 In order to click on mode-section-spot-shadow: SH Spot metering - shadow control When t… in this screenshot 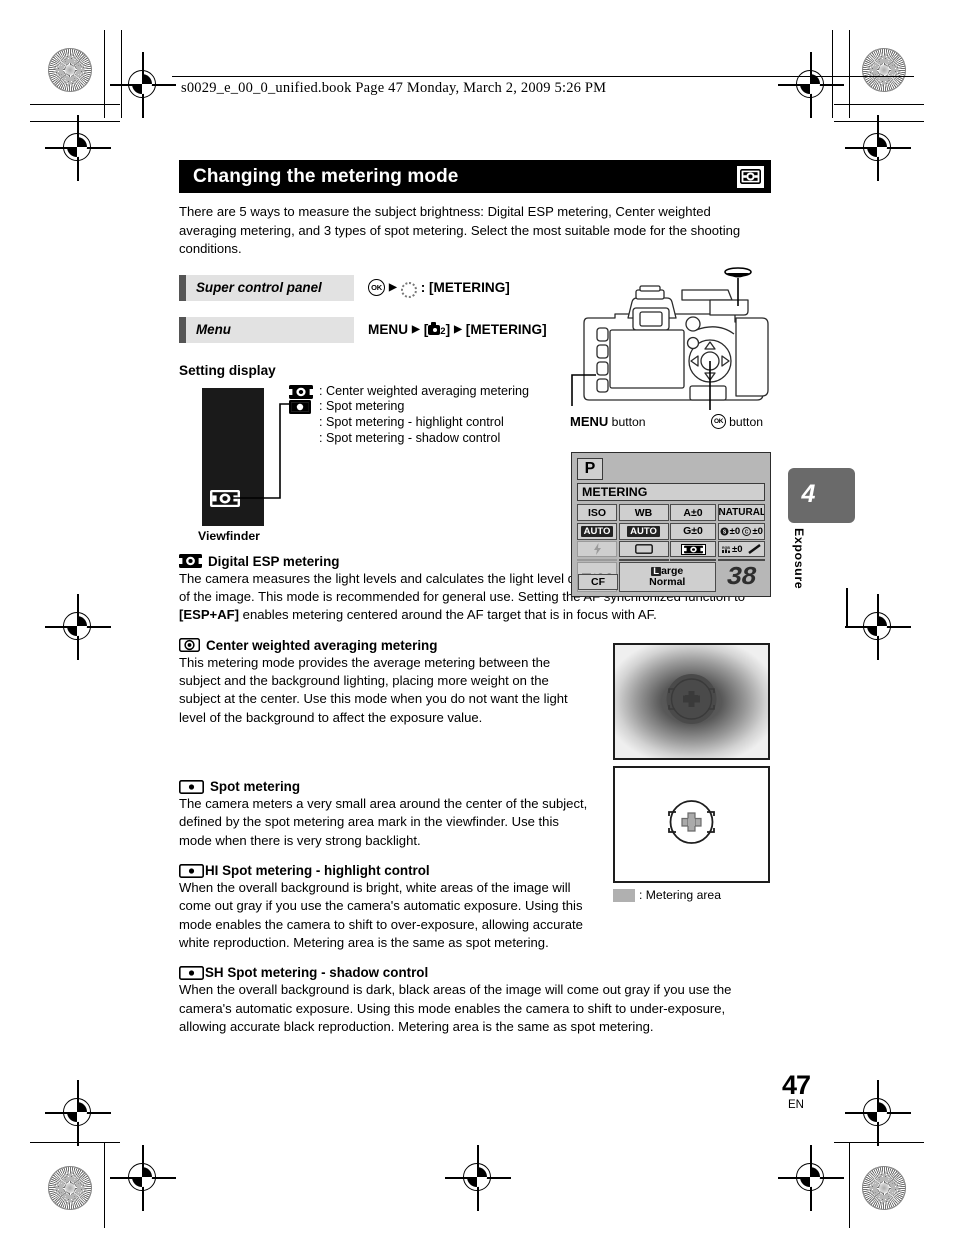, I will do `click(475, 1000)`.